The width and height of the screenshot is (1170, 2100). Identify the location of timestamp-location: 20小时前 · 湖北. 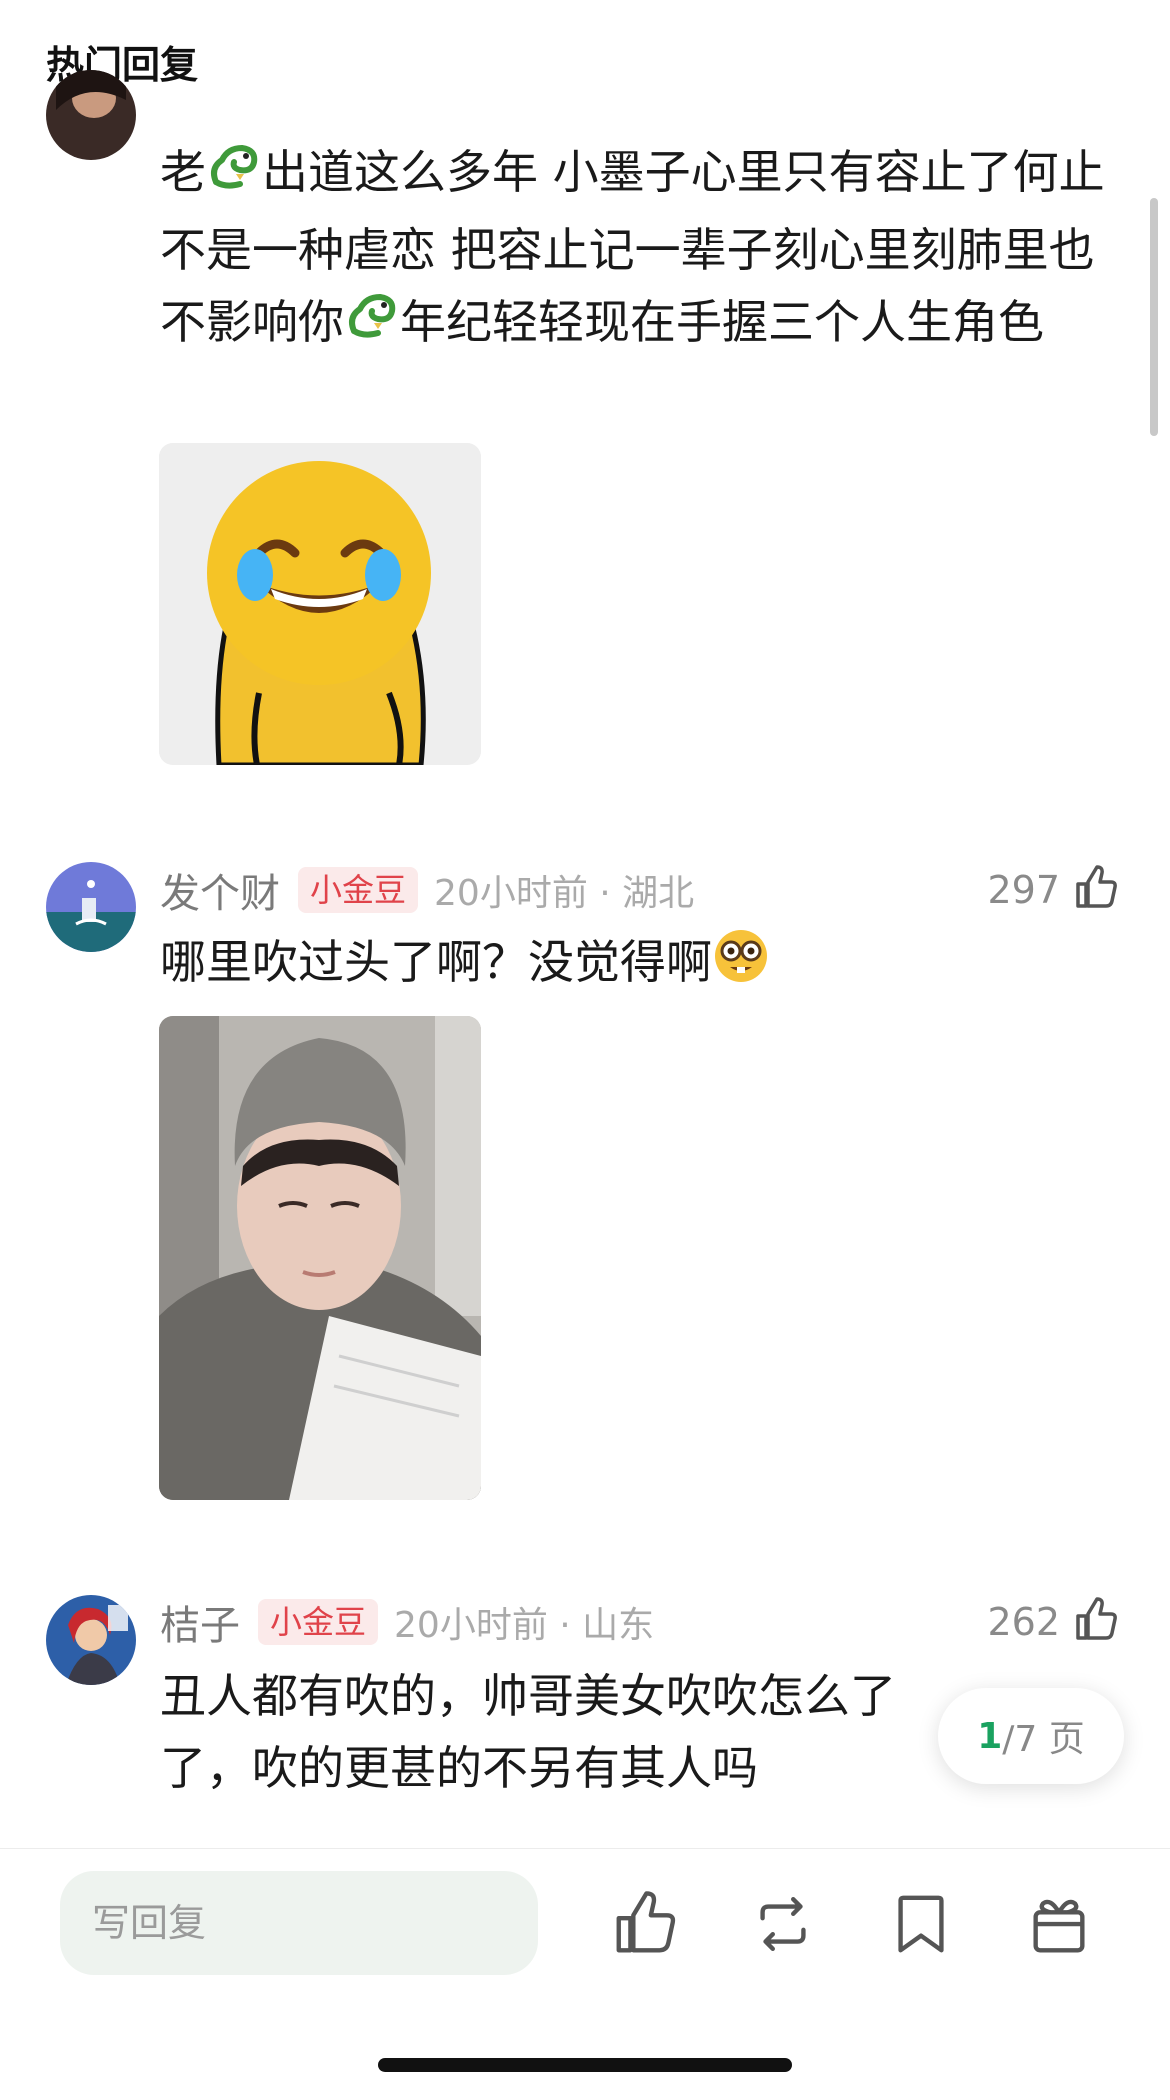
(564, 893).